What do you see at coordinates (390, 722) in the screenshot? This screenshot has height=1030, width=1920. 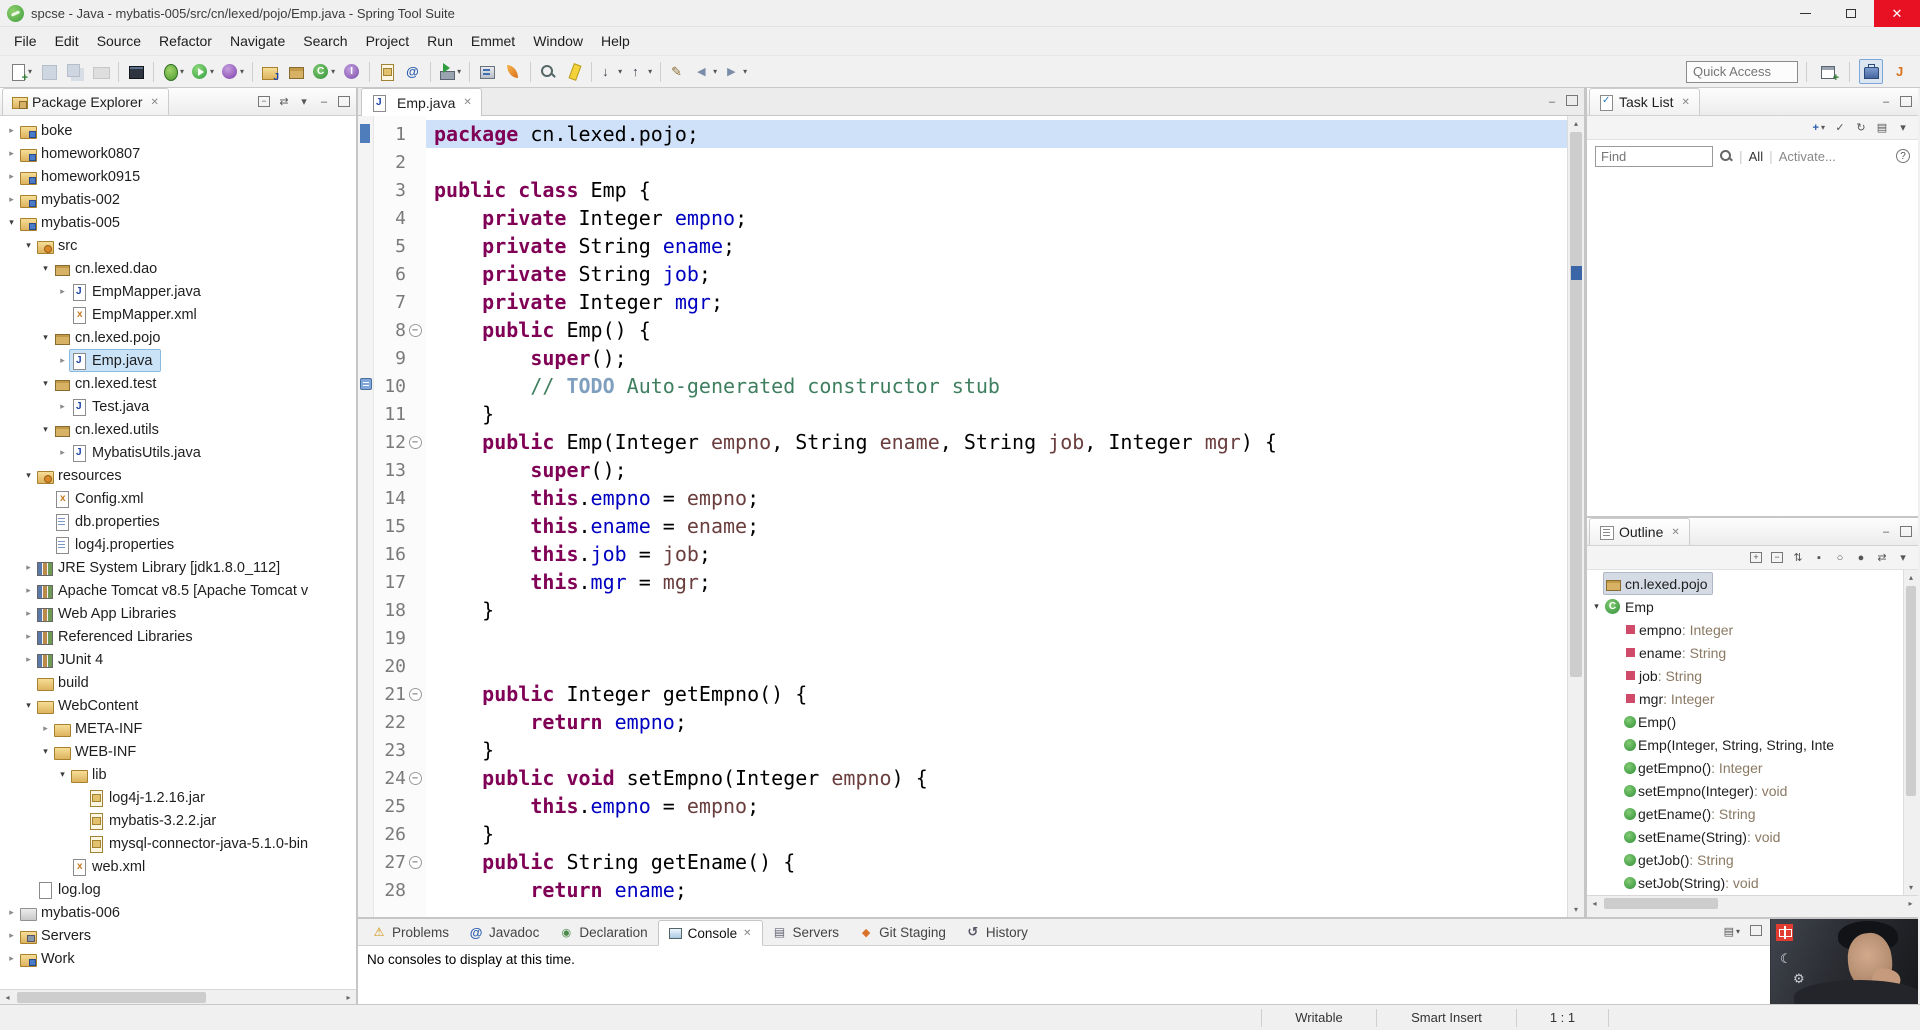 I see `line-number: 22` at bounding box center [390, 722].